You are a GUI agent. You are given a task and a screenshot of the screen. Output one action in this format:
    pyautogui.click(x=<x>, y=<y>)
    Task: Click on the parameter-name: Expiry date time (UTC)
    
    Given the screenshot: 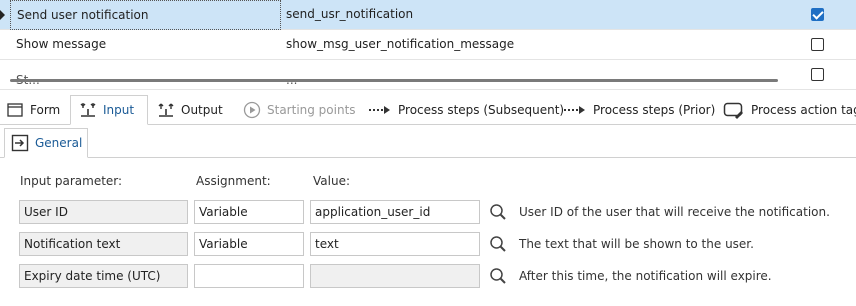 What is the action you would take?
    pyautogui.click(x=103, y=276)
    